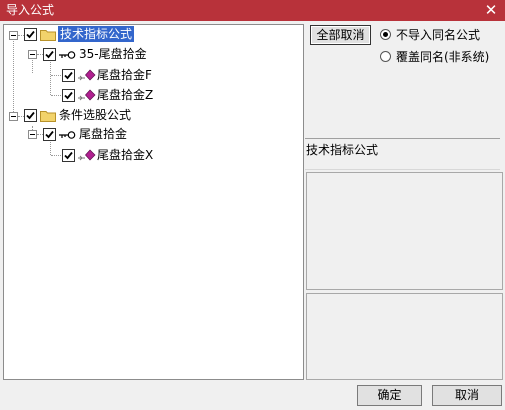  I want to click on checkbox-condition-formulas, so click(30, 115).